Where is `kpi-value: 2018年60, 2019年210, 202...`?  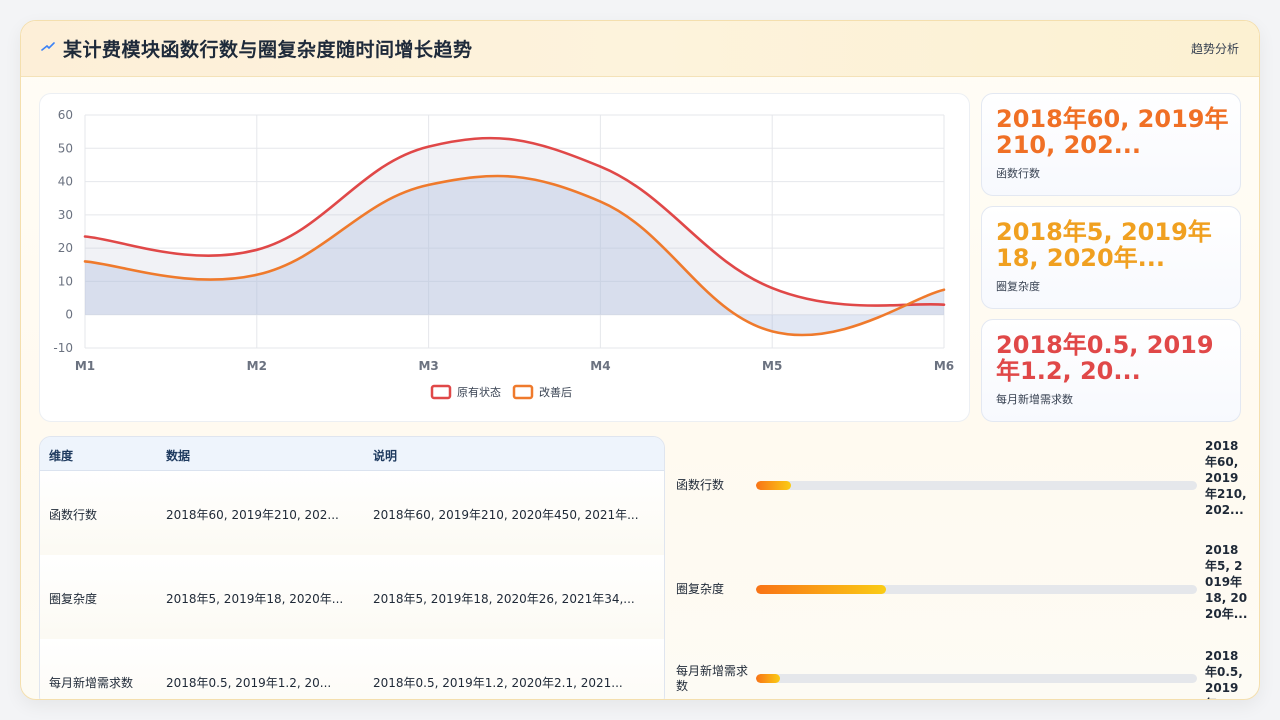 kpi-value: 2018年60, 2019年210, 202... is located at coordinates (1112, 132).